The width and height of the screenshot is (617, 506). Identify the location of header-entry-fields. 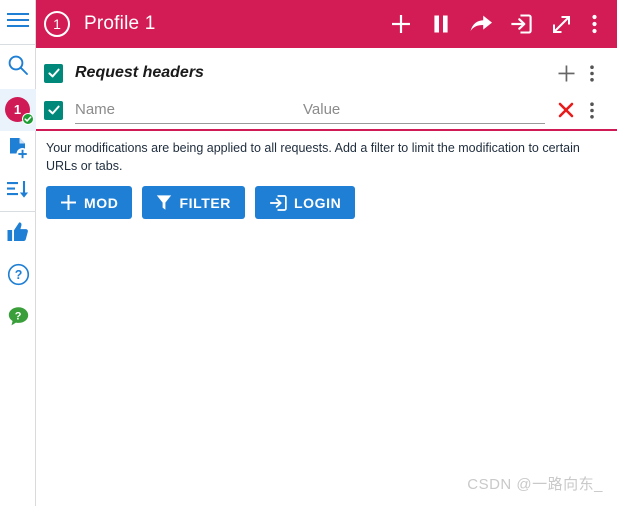
(310, 110).